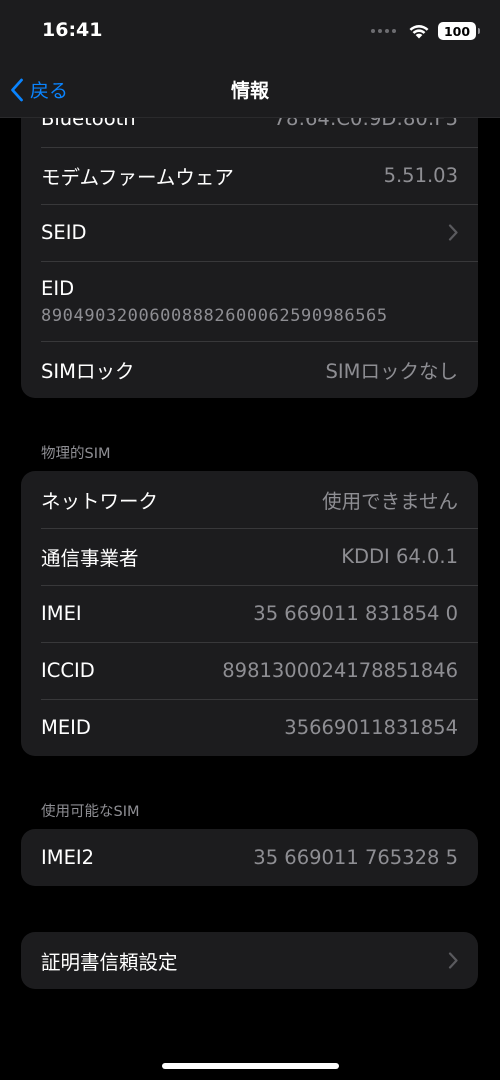 This screenshot has width=500, height=1080. What do you see at coordinates (88, 371) in the screenshot?
I see `sim-lock-label: SIMロック` at bounding box center [88, 371].